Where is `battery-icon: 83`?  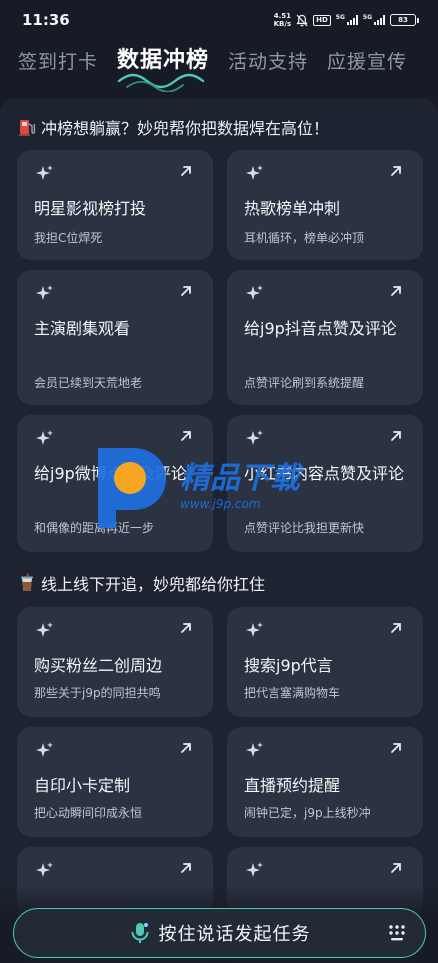
battery-icon: 83 is located at coordinates (404, 20).